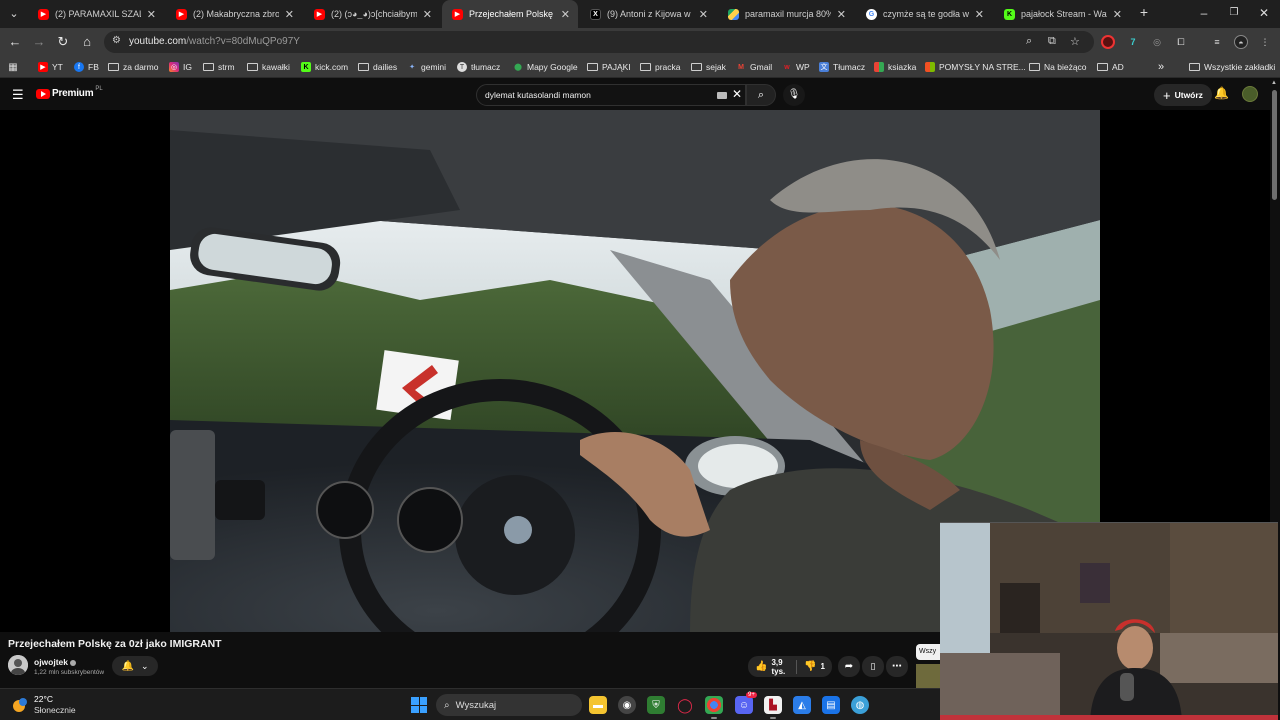 This screenshot has width=1280, height=720. Describe the element at coordinates (1062, 14) in the screenshot. I see `browser-tab: K pajałock Stream - Watch ✕` at that location.